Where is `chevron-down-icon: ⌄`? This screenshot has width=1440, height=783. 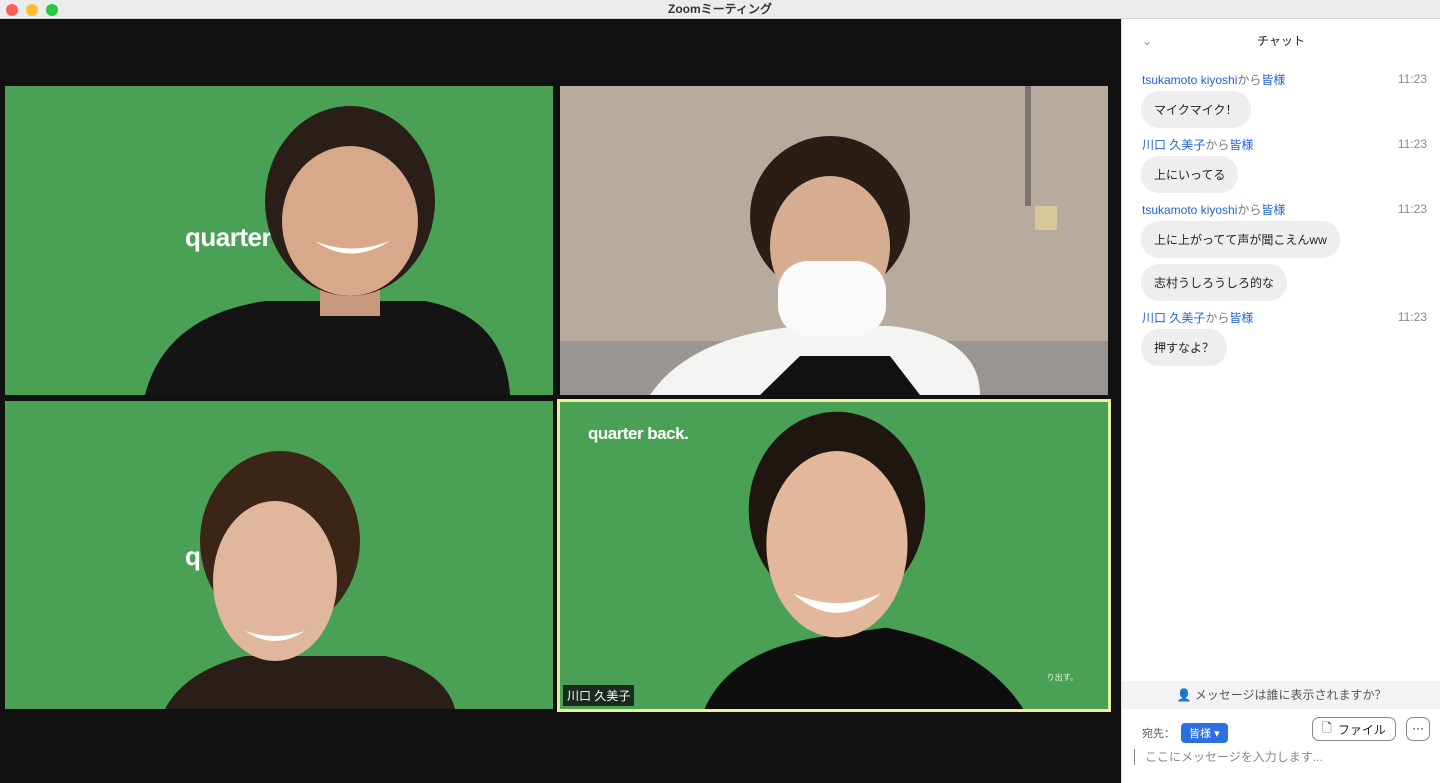 chevron-down-icon: ⌄ is located at coordinates (1147, 41).